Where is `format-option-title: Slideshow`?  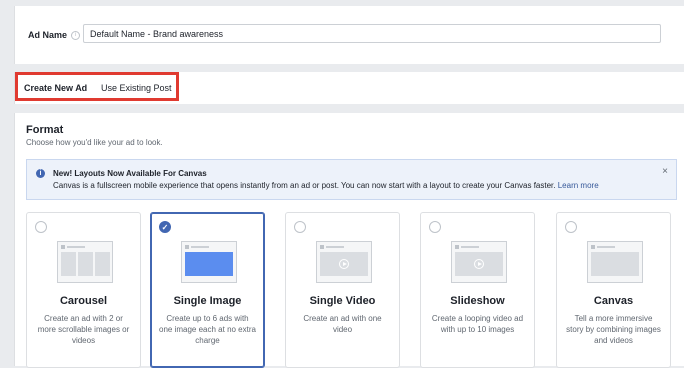
format-option-title: Slideshow is located at coordinates (477, 301).